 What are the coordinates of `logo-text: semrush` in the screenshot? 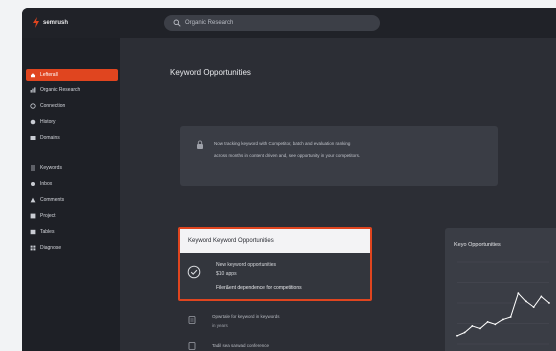 It's located at (56, 22).